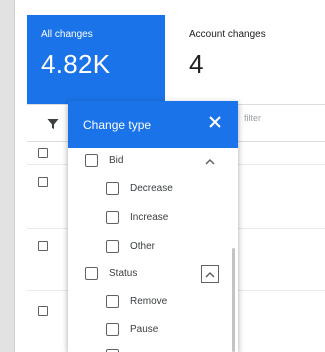 This screenshot has height=352, width=325. Describe the element at coordinates (104, 160) in the screenshot. I see `option-bid: Bid` at that location.